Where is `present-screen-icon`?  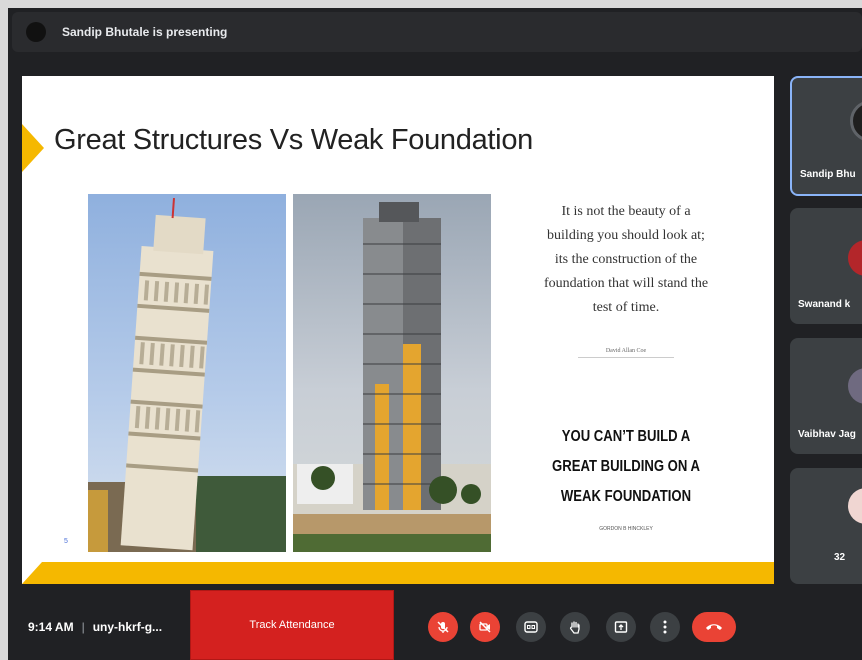 present-screen-icon is located at coordinates (621, 627).